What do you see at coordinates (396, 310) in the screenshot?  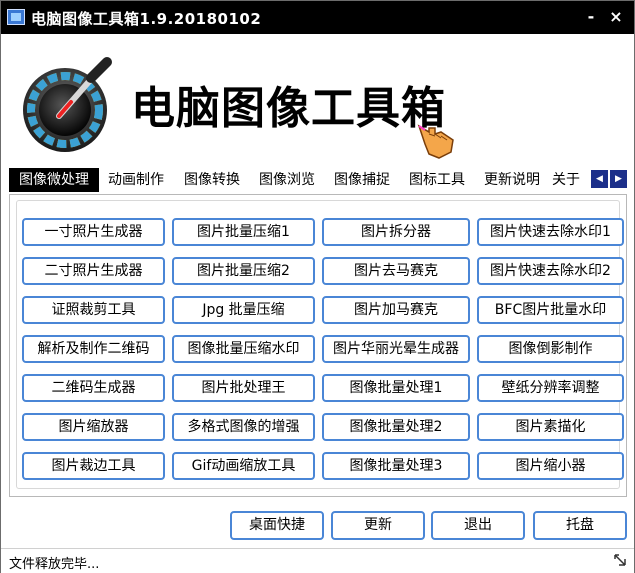 I see `tool-button: 图片加马赛克` at bounding box center [396, 310].